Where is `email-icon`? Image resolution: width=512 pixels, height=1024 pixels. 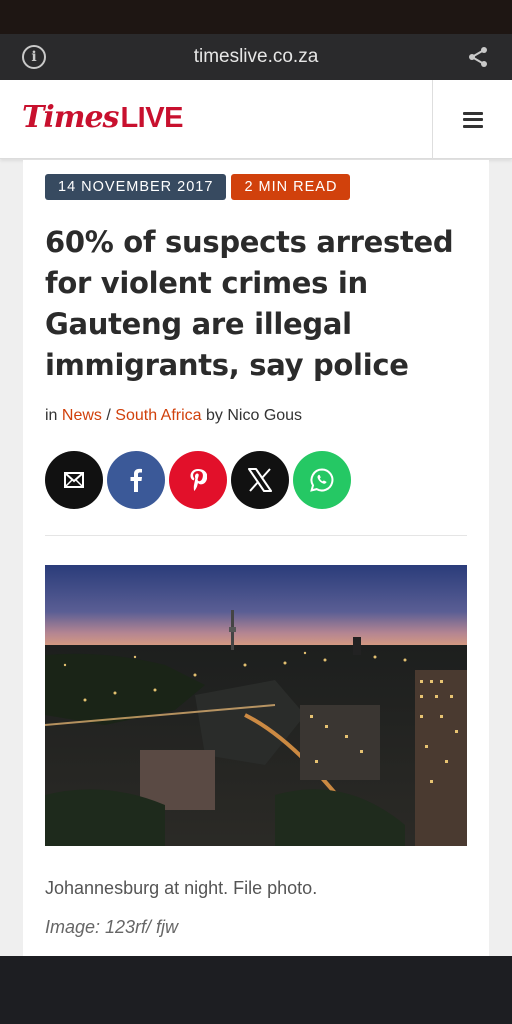
email-icon is located at coordinates (74, 480).